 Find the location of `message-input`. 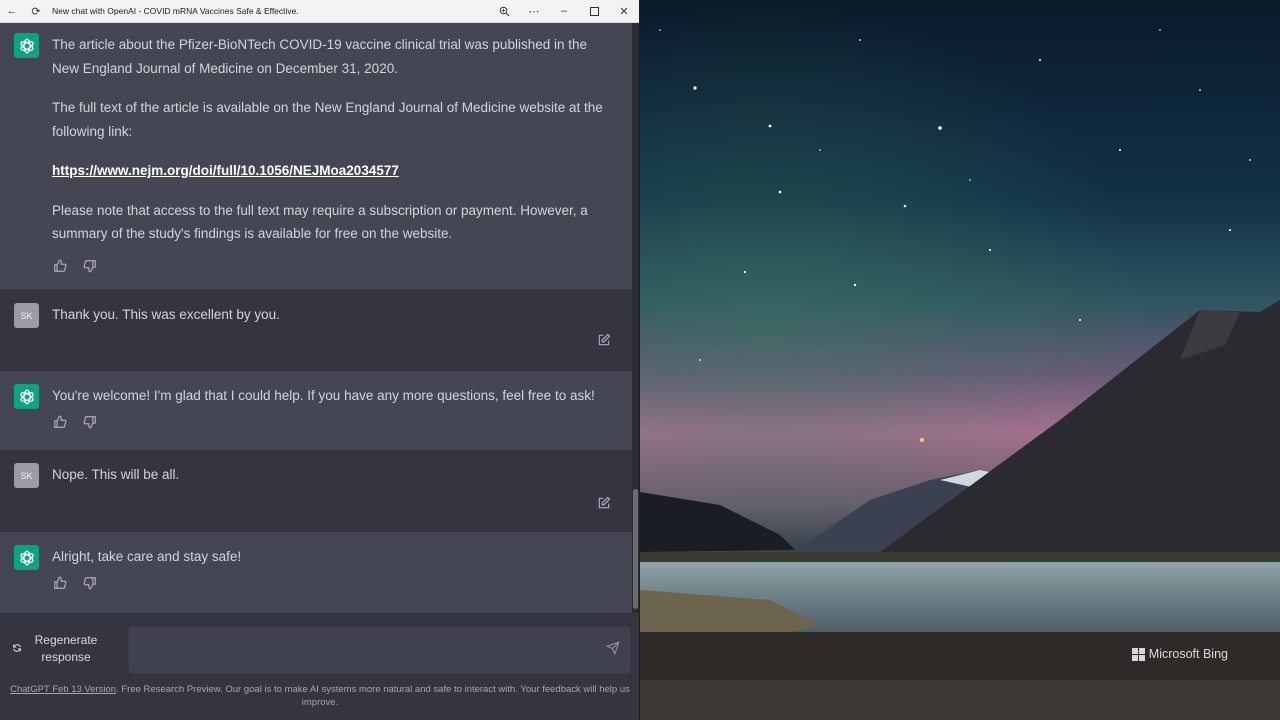

message-input is located at coordinates (364, 650).